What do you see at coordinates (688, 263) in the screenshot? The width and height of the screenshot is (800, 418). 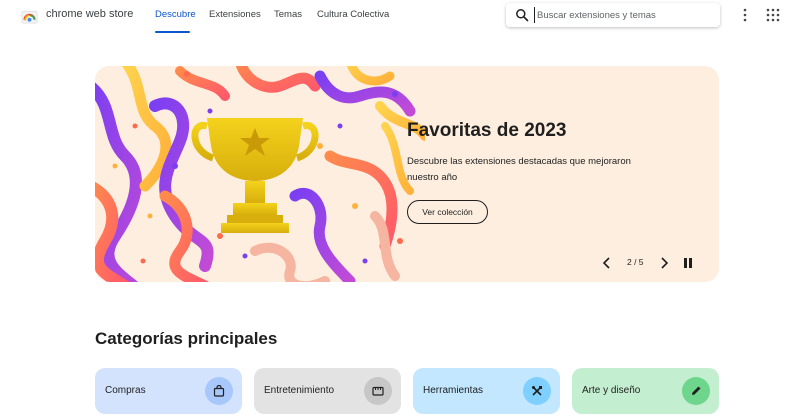 I see `pause-icon` at bounding box center [688, 263].